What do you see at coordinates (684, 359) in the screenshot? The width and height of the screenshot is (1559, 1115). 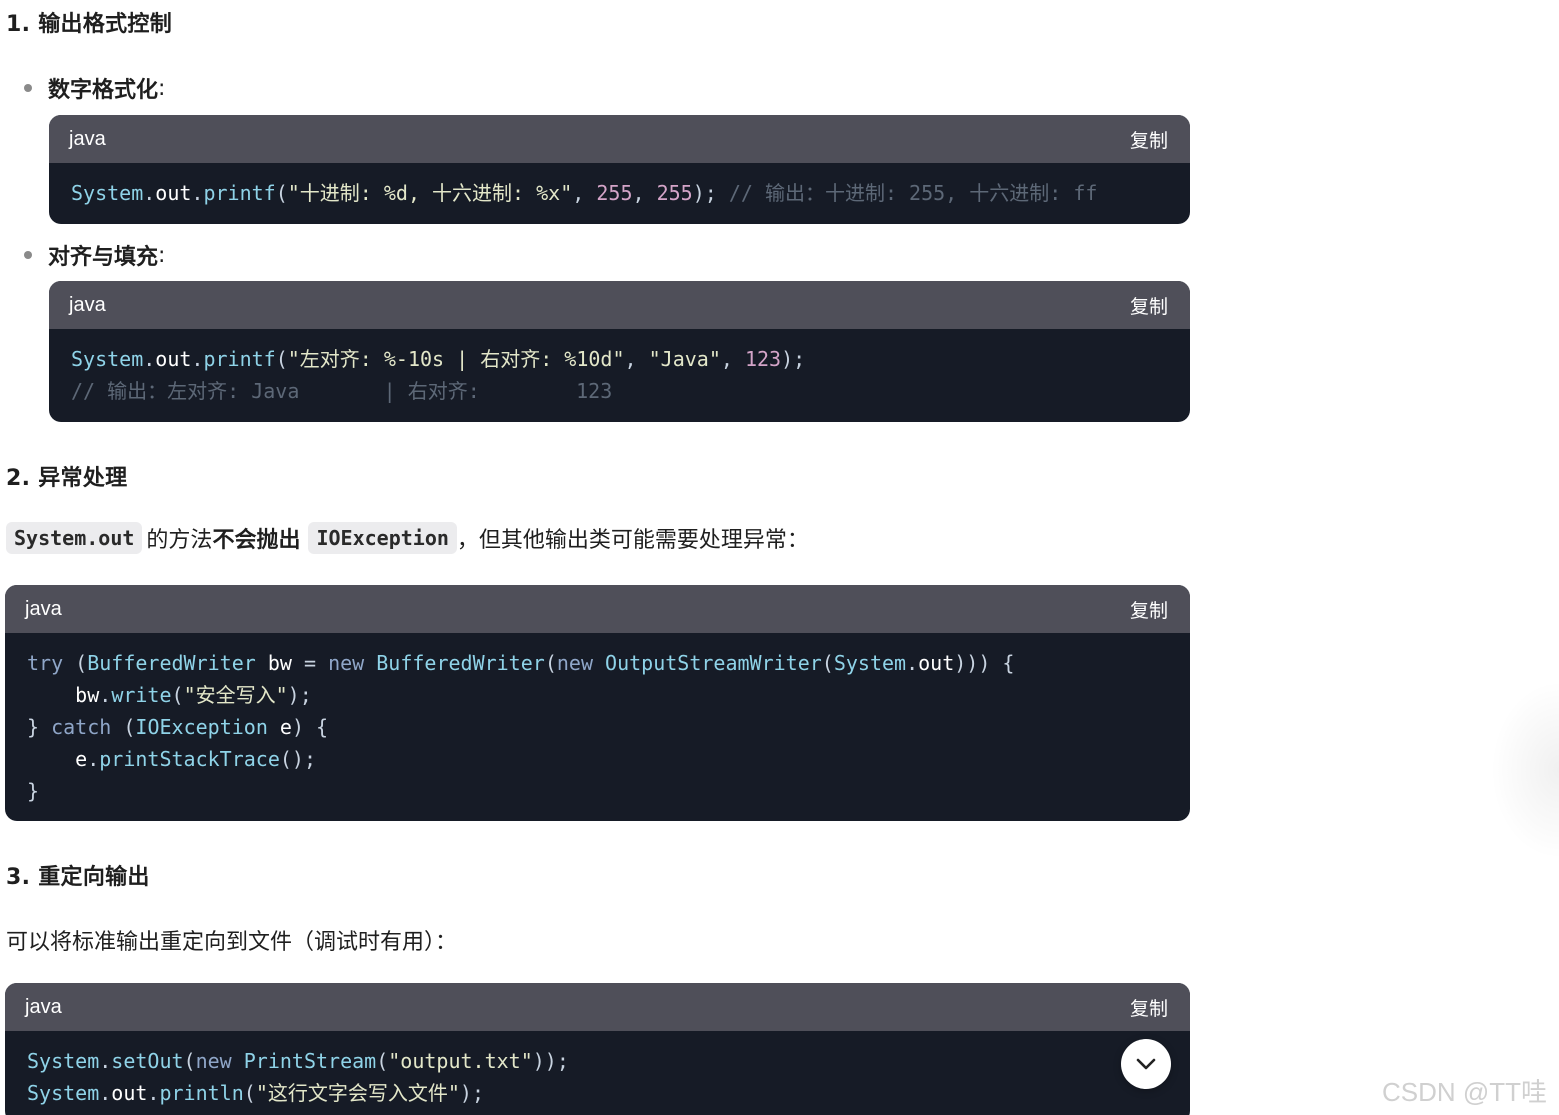 I see `code-token: "Java"` at bounding box center [684, 359].